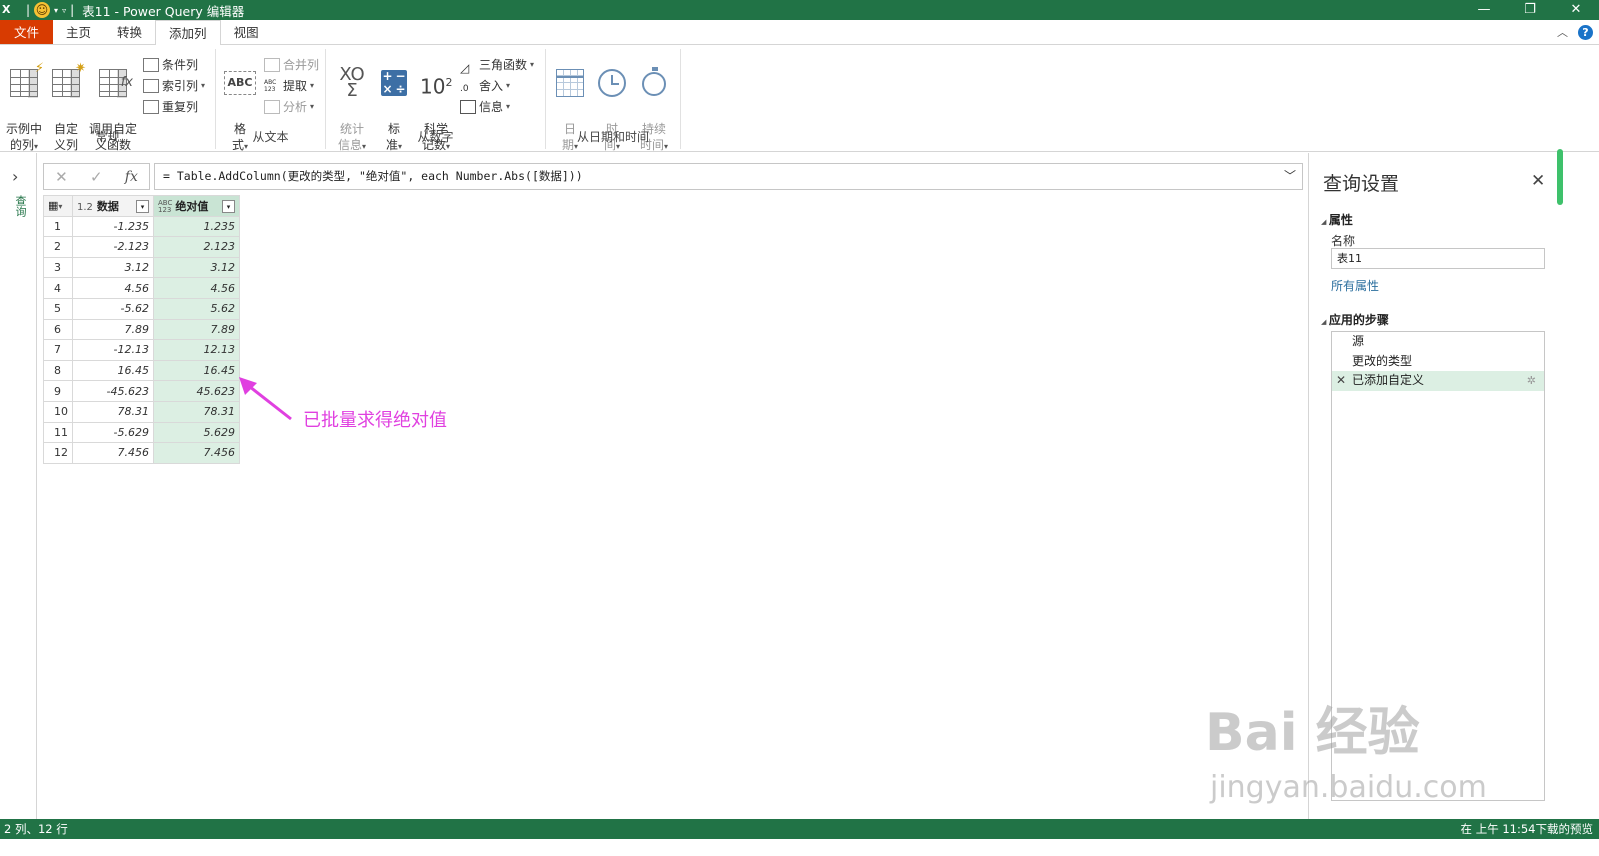  I want to click on smiley-icon: ☺, so click(42, 10).